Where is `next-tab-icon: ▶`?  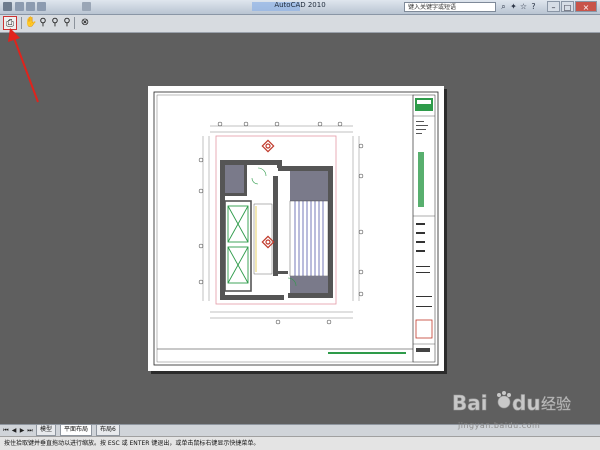
next-tab-icon: ▶ is located at coordinates (22, 430).